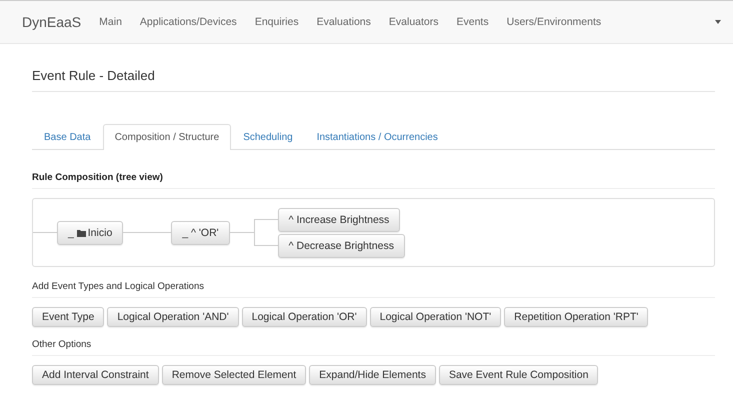 This screenshot has height=403, width=733. What do you see at coordinates (276, 22) in the screenshot?
I see `nav-link: Enquiries` at bounding box center [276, 22].